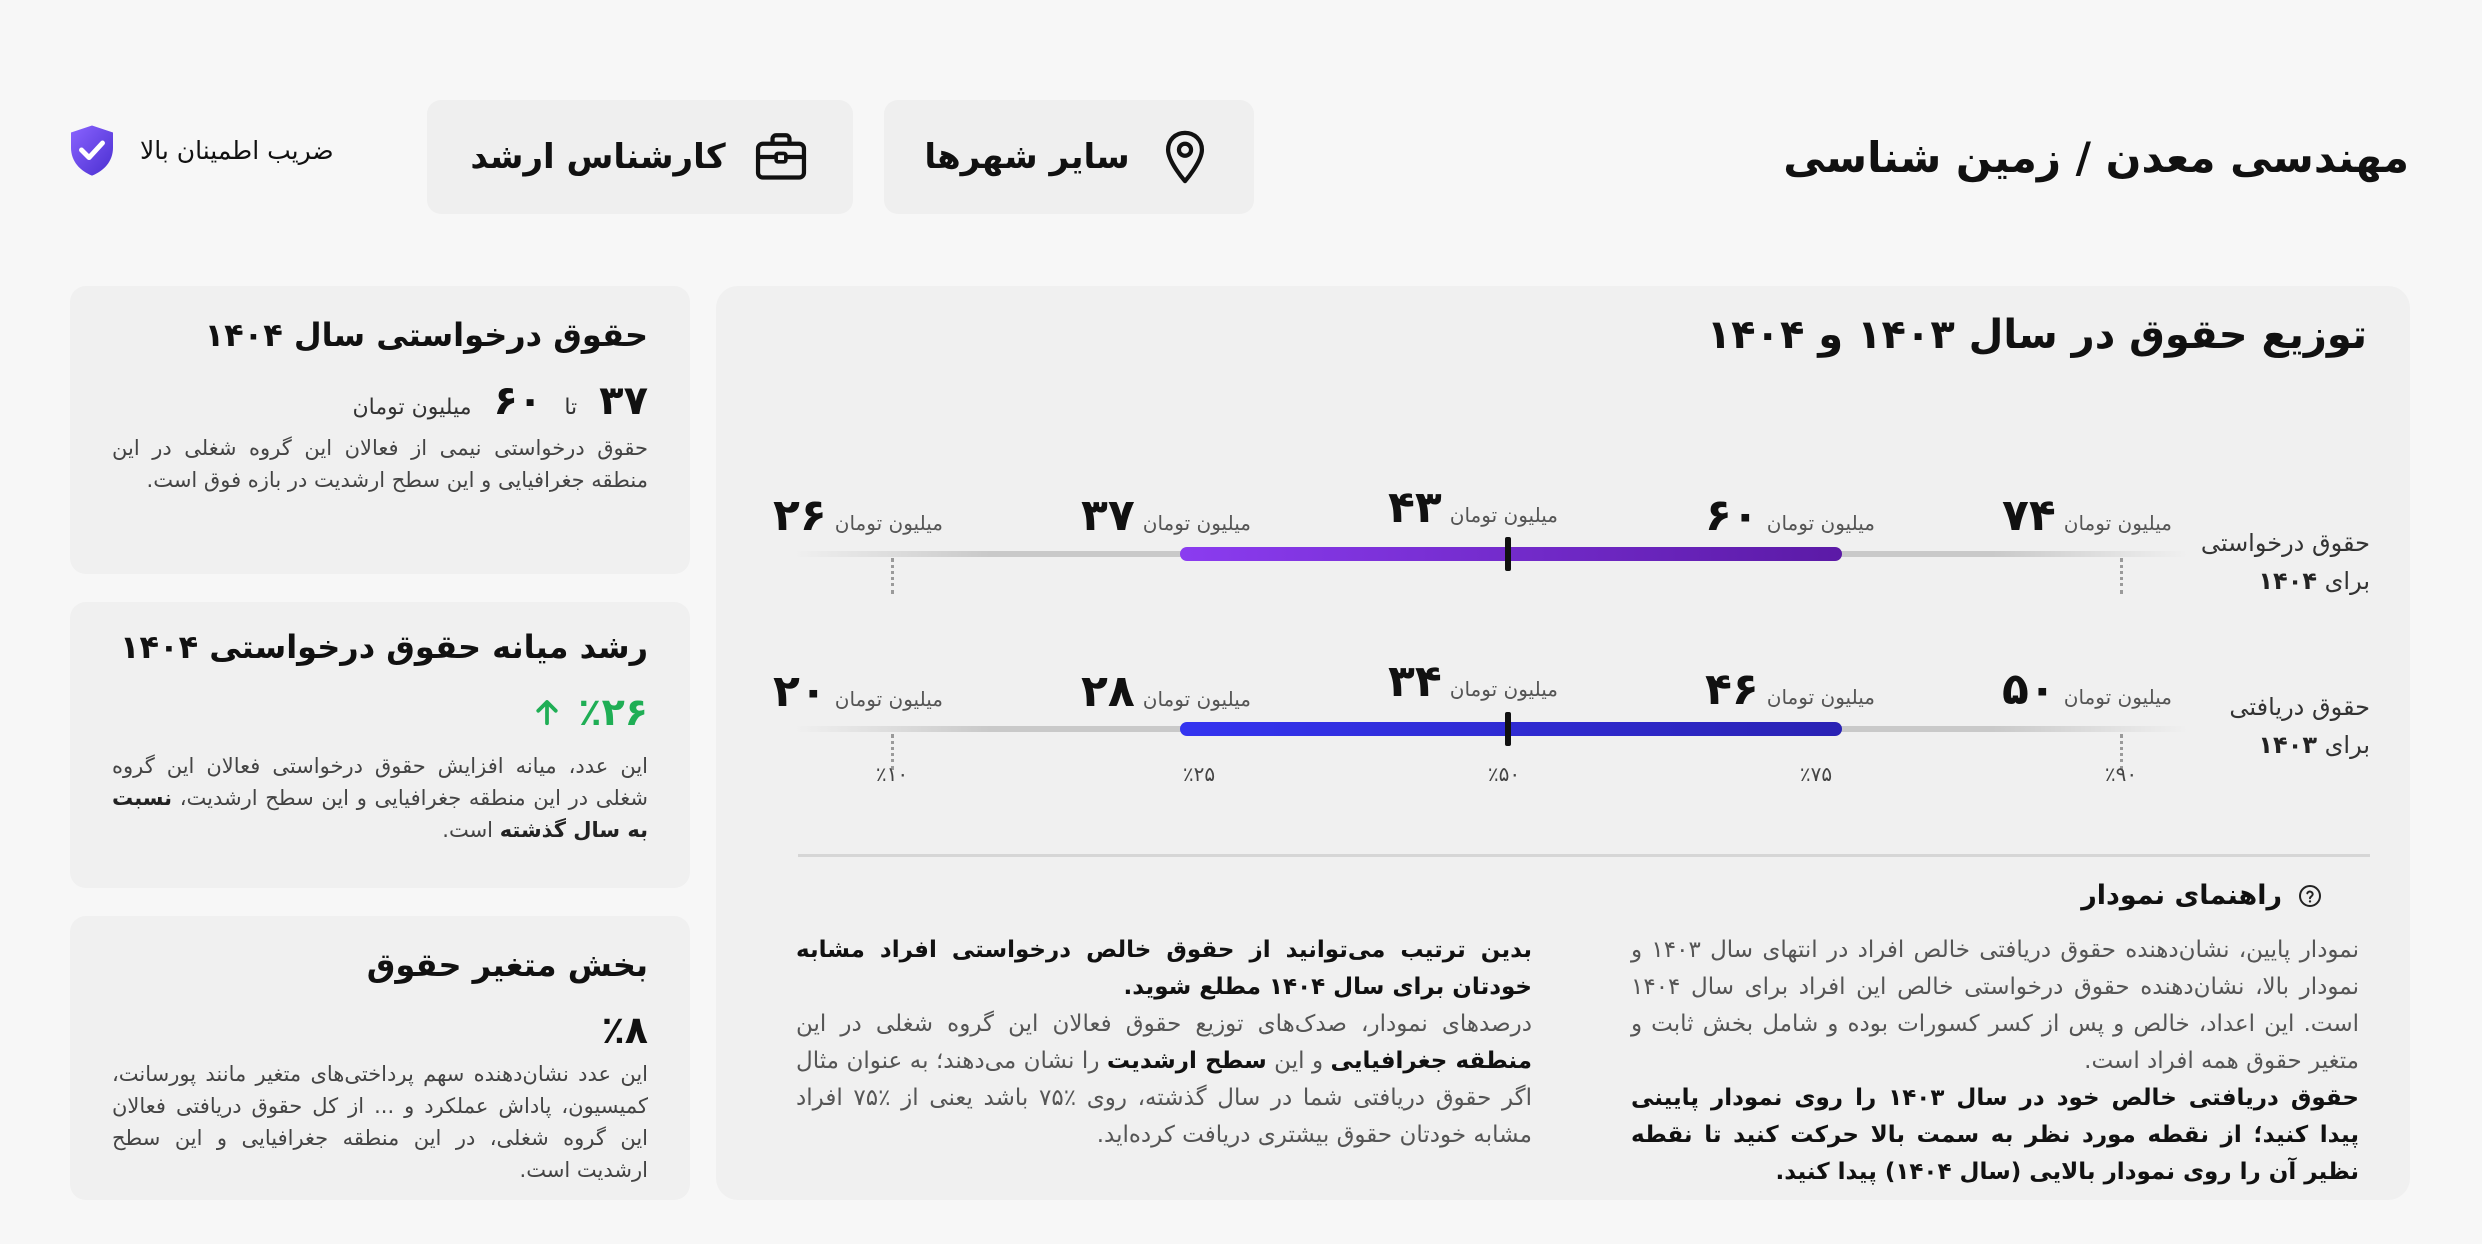 This screenshot has width=2482, height=1244. I want to click on chart-guide-heading: راهنمای نمودار, so click(2201, 895).